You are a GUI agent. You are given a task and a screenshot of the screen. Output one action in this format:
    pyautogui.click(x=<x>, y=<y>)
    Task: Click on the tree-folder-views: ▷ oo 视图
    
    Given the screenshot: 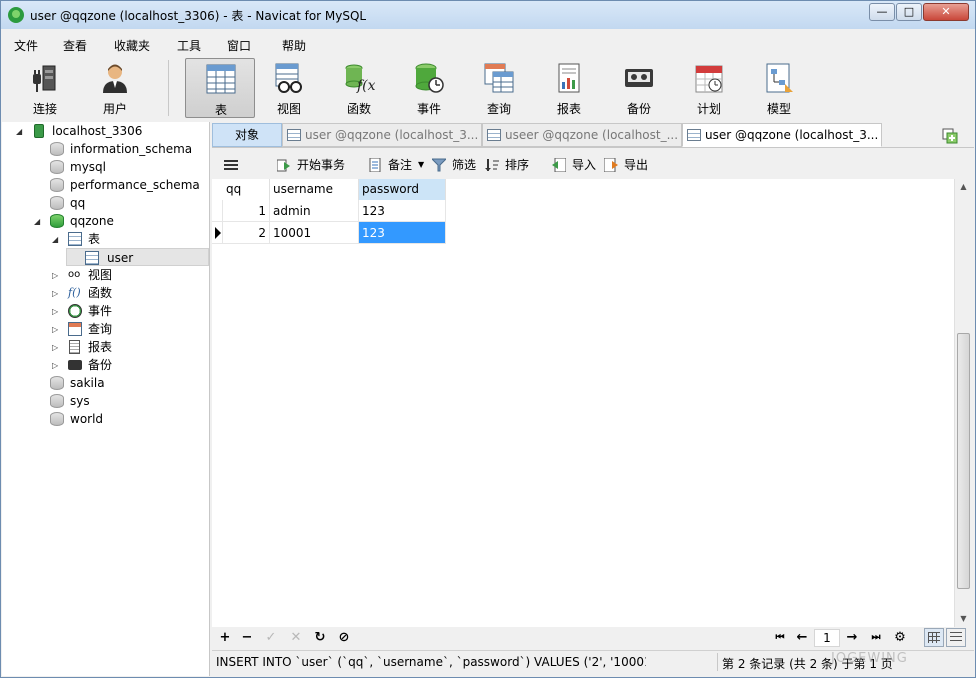 What is the action you would take?
    pyautogui.click(x=106, y=275)
    